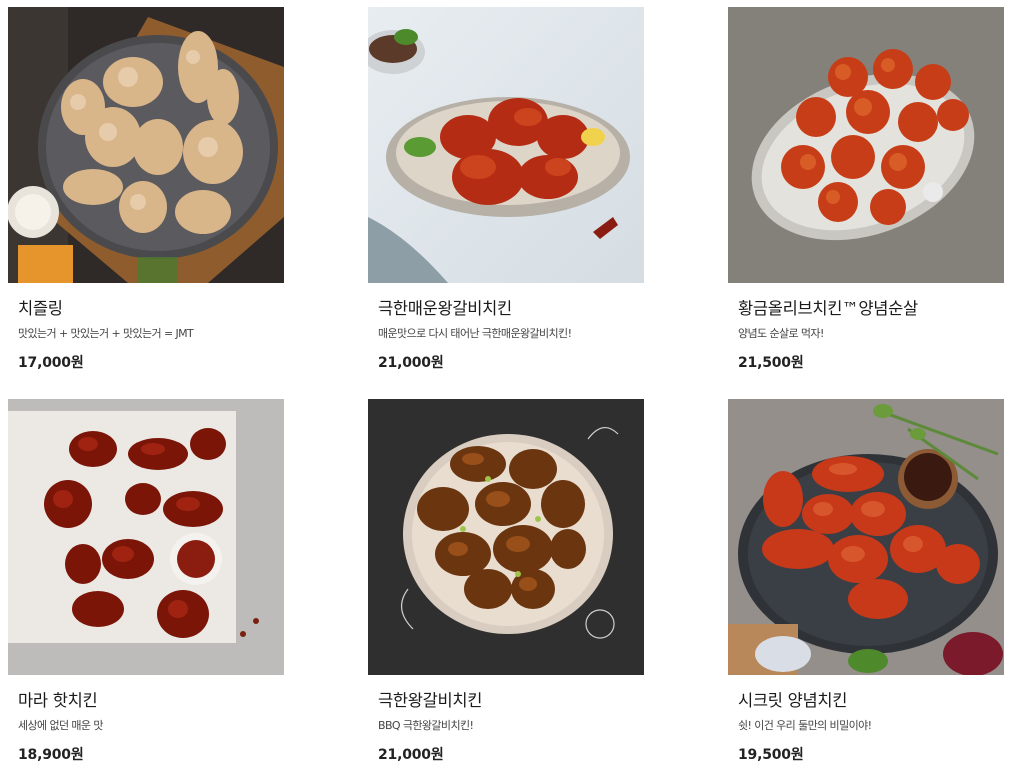  What do you see at coordinates (51, 363) in the screenshot?
I see `product-price: 17,000원` at bounding box center [51, 363].